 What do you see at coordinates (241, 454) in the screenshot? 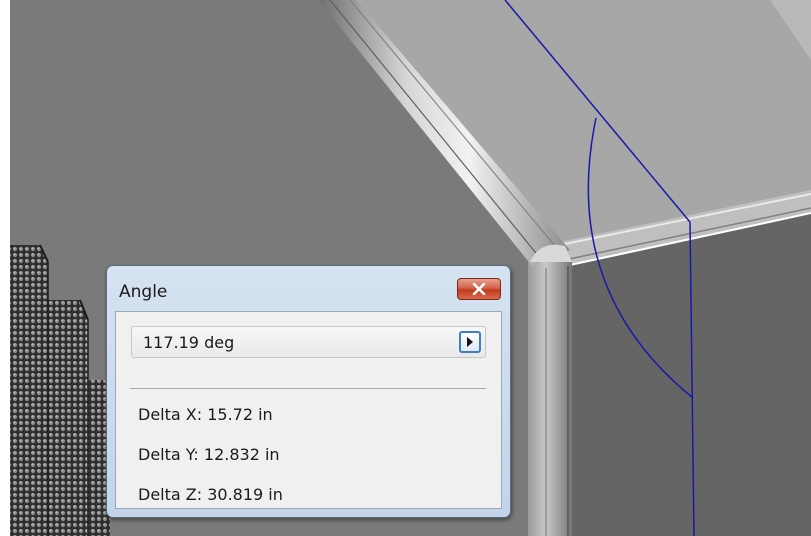
I see `delta-y-value: 12.832 in` at bounding box center [241, 454].